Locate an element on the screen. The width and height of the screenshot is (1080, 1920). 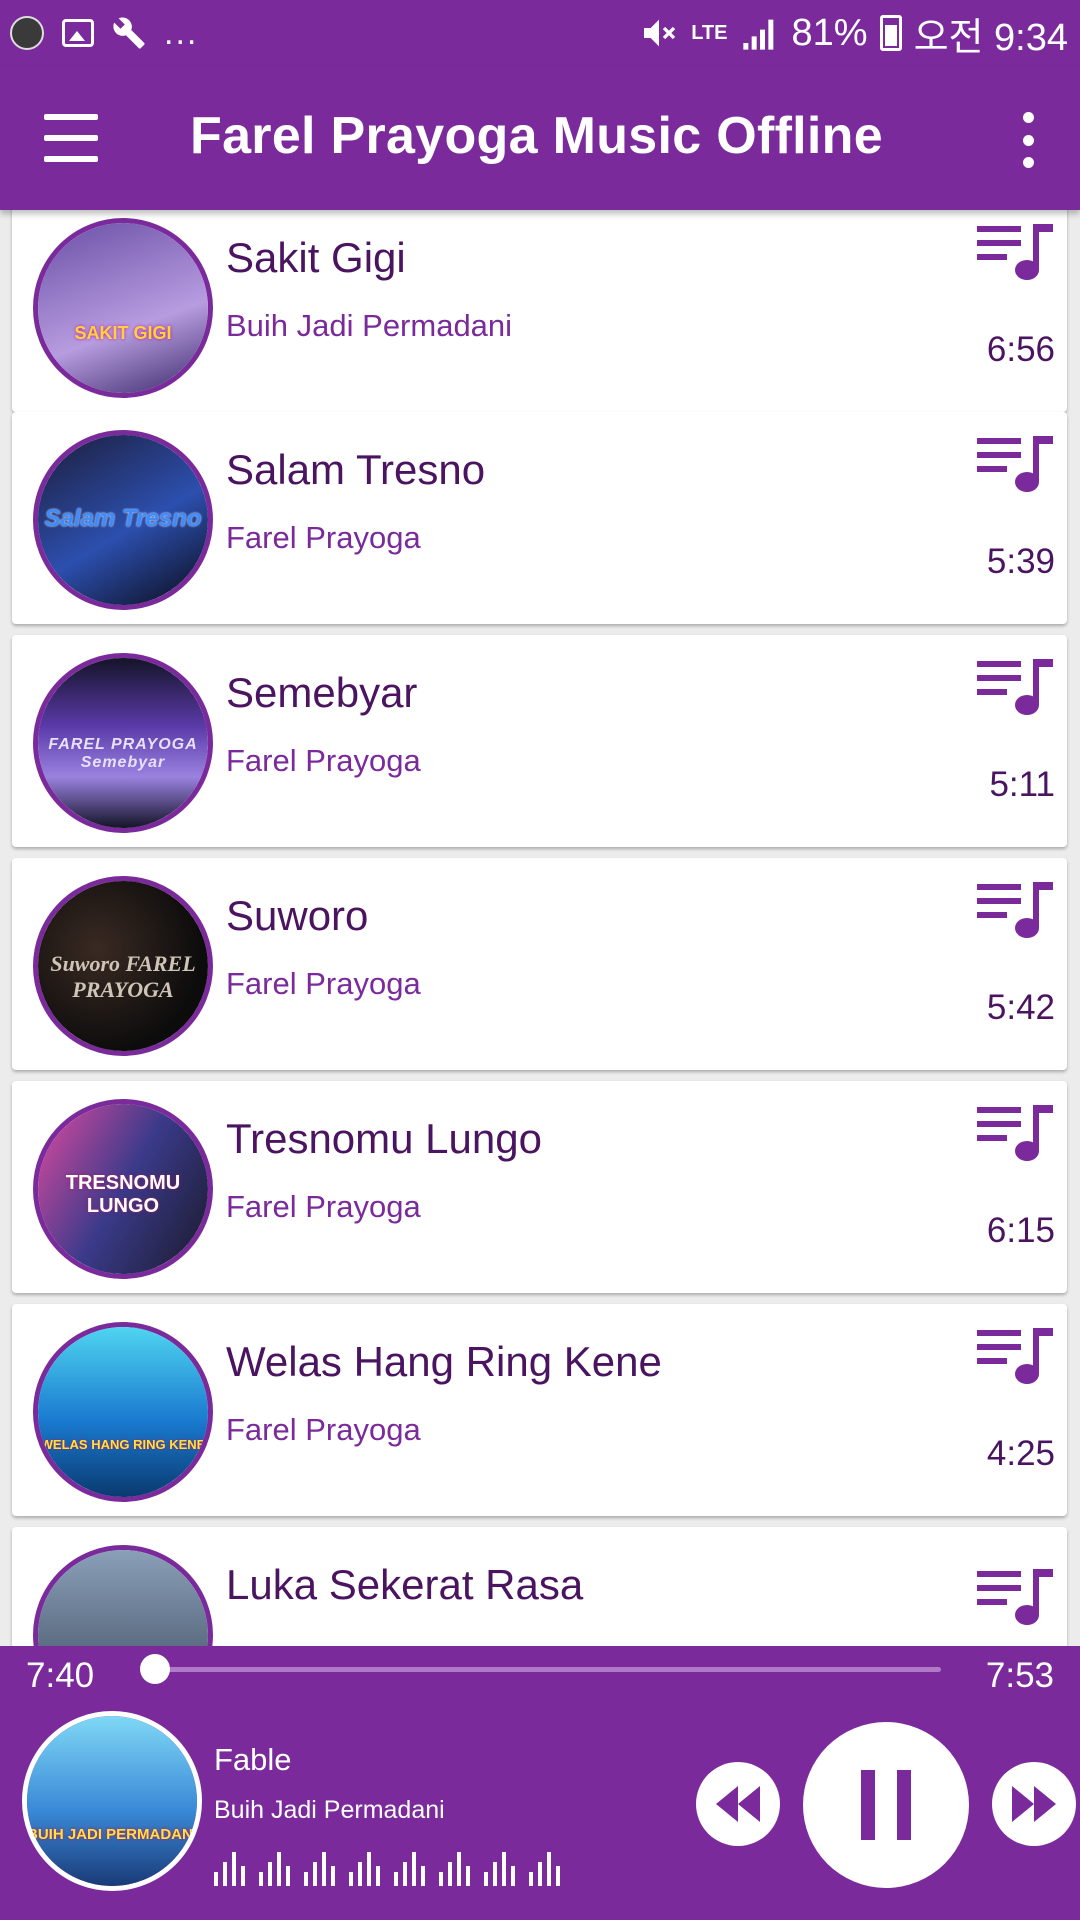
seek-bar is located at coordinates (548, 1669).